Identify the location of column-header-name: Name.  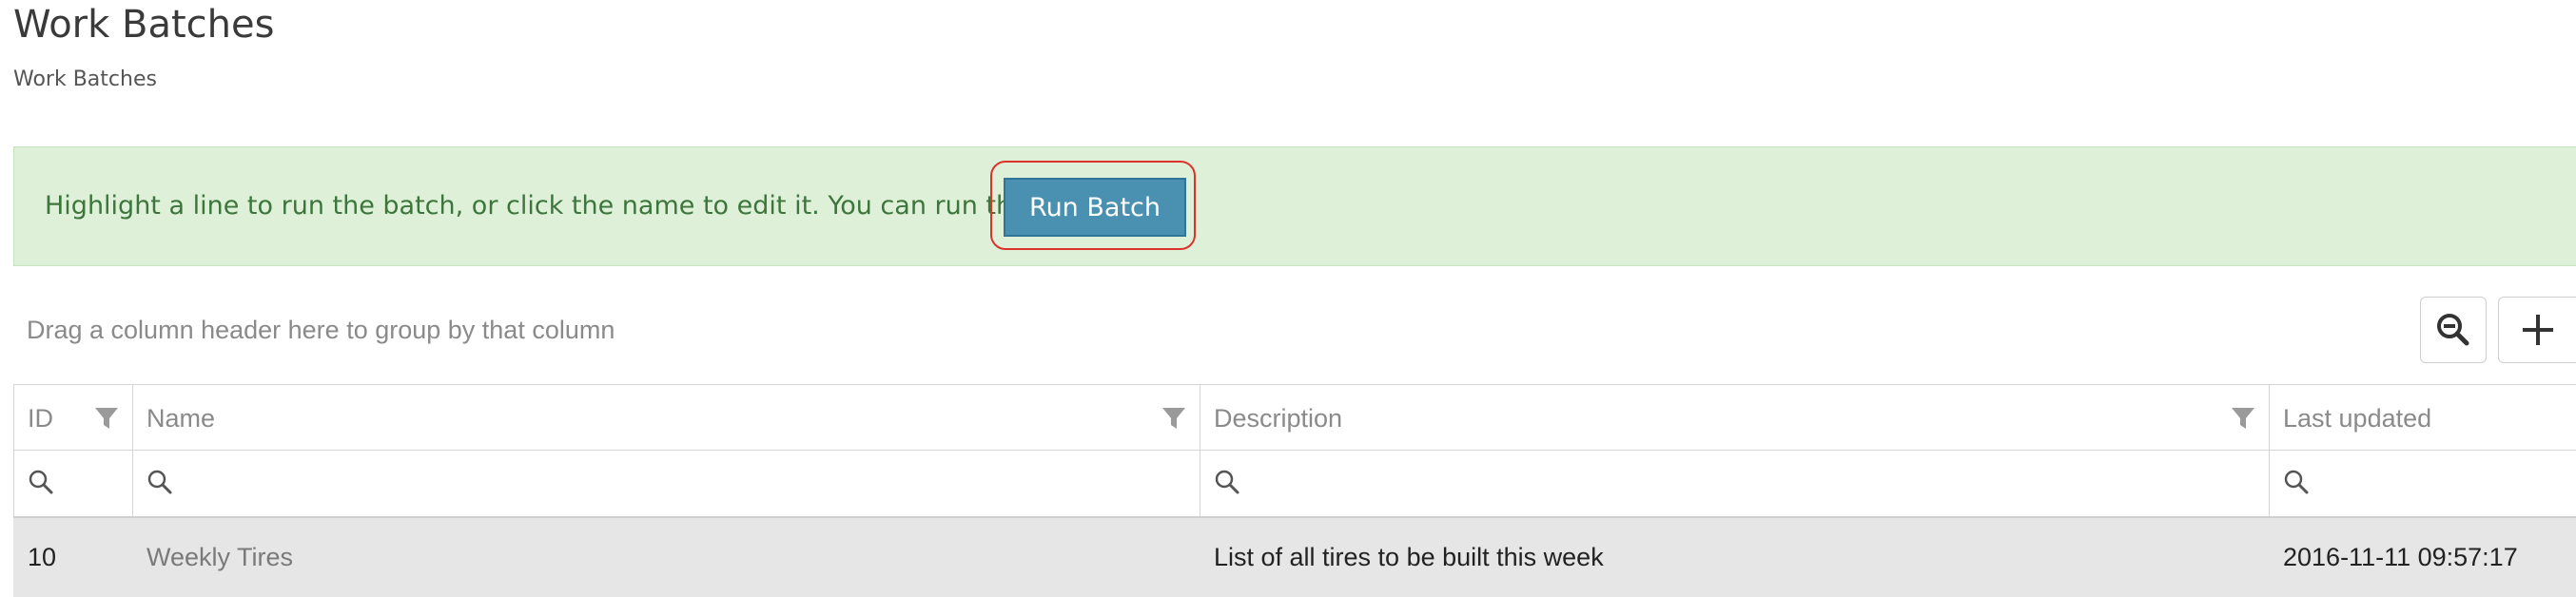
(666, 417).